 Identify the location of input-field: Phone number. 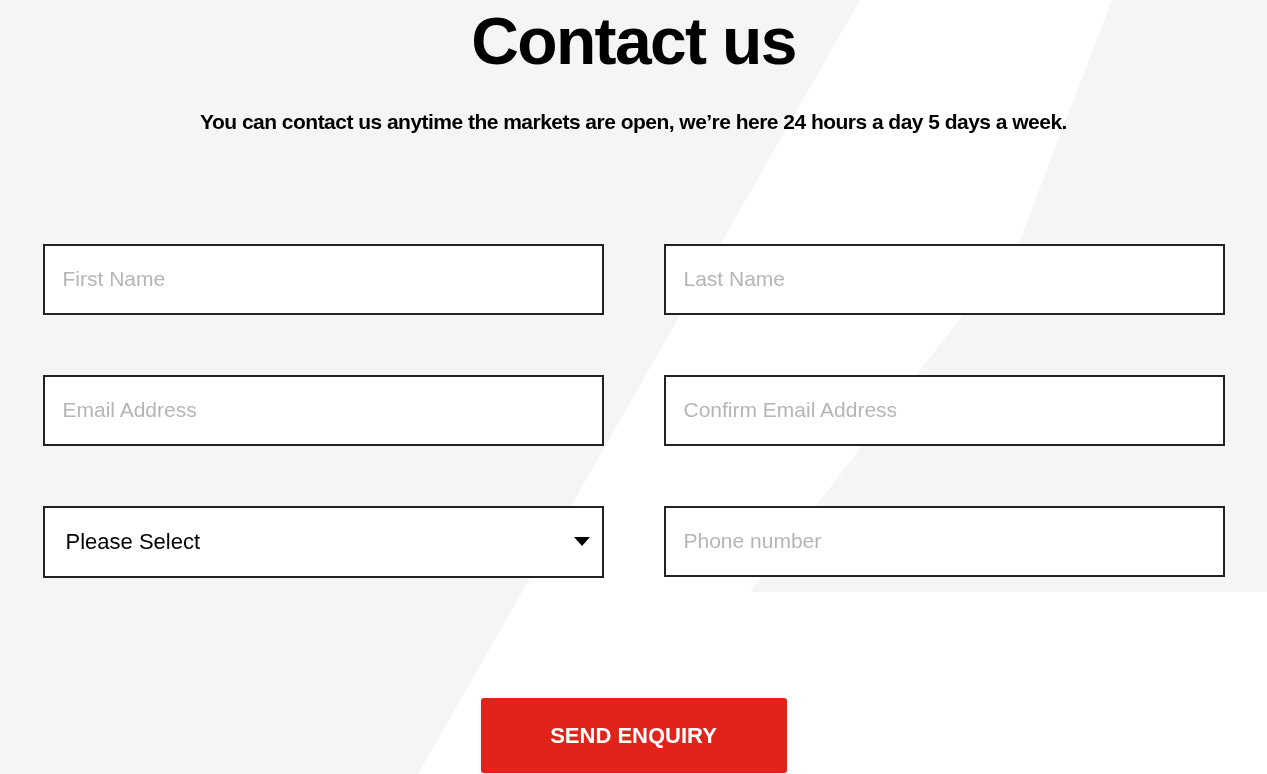
(944, 541).